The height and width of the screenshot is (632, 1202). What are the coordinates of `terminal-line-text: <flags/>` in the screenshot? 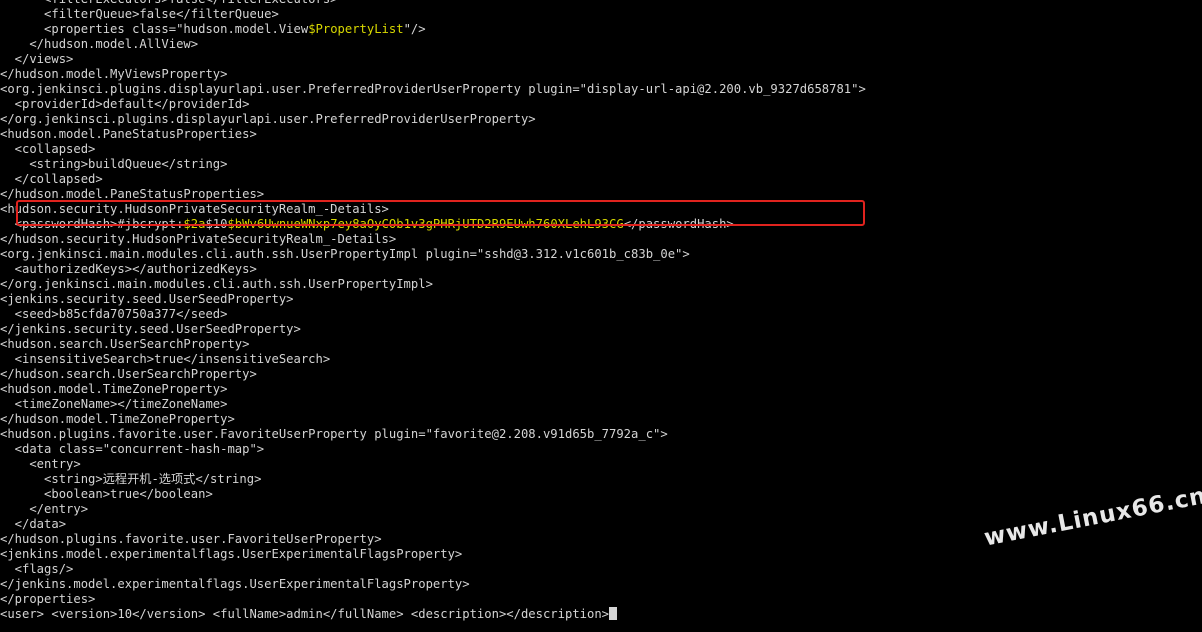 It's located at (37, 569).